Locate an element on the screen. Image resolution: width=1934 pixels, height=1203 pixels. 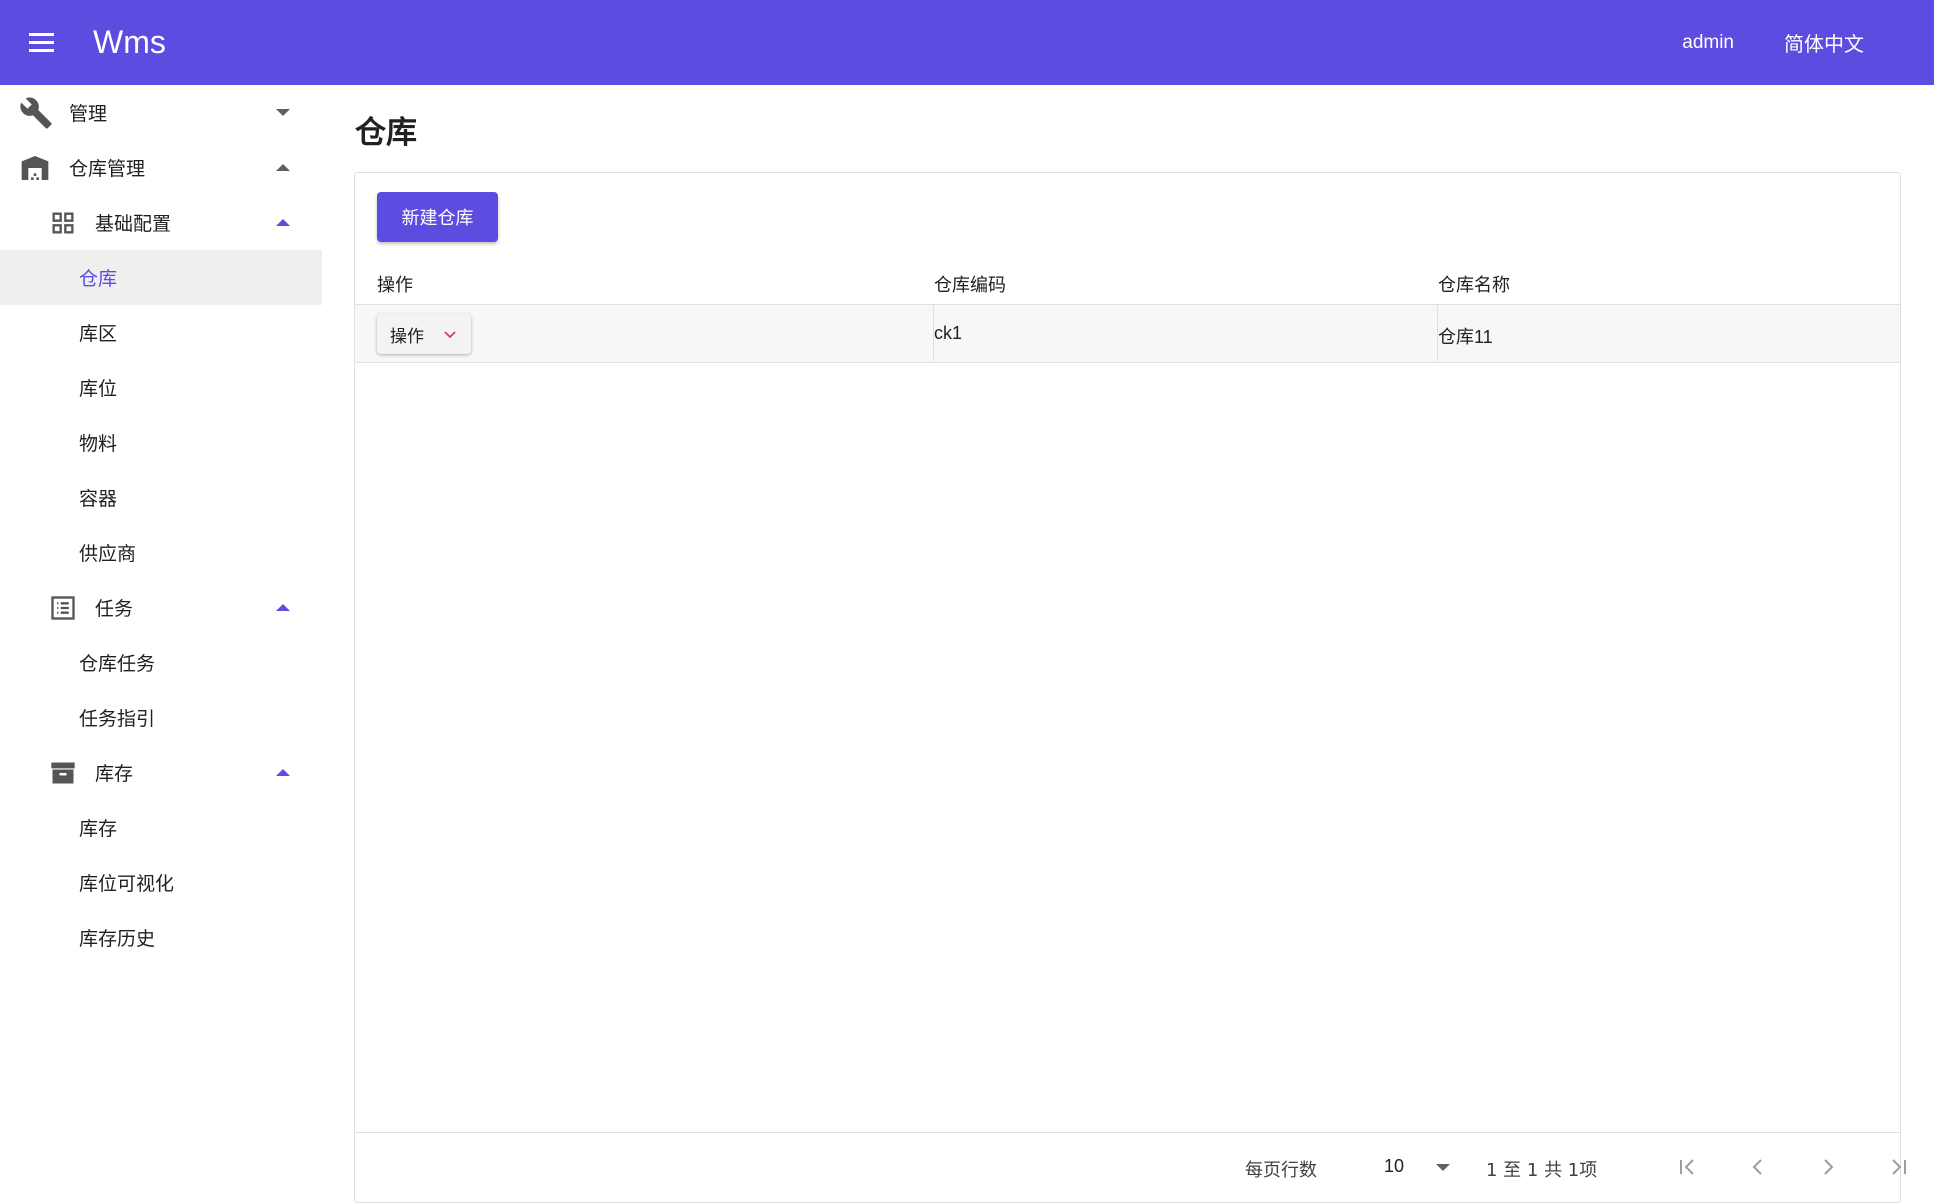
sidebar-item-inventory-history: 库存历史 is located at coordinates (161, 937).